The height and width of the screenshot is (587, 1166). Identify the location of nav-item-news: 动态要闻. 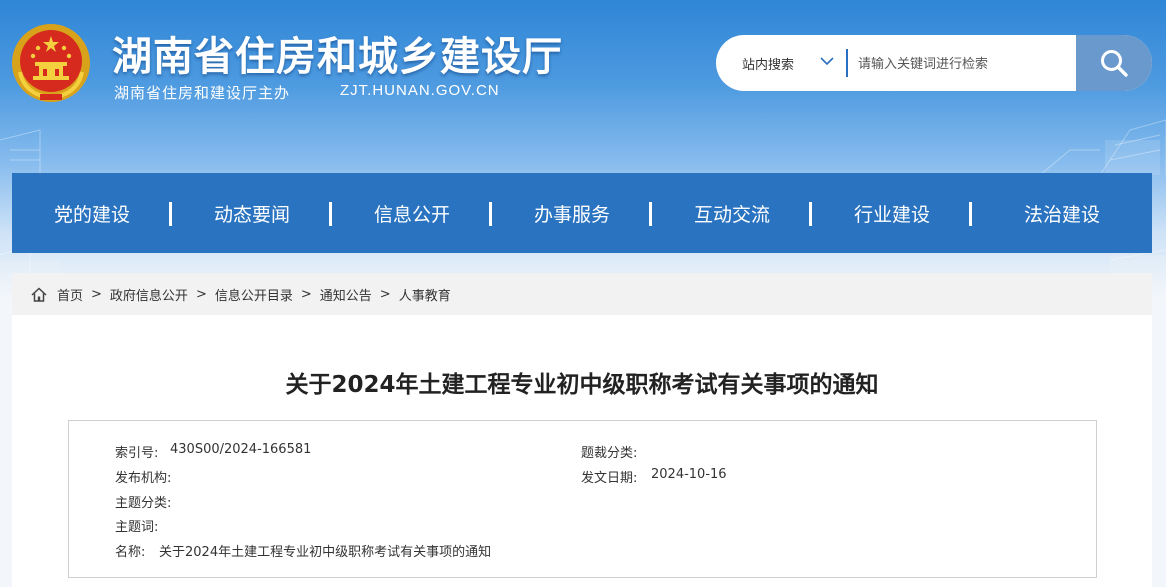
(252, 213).